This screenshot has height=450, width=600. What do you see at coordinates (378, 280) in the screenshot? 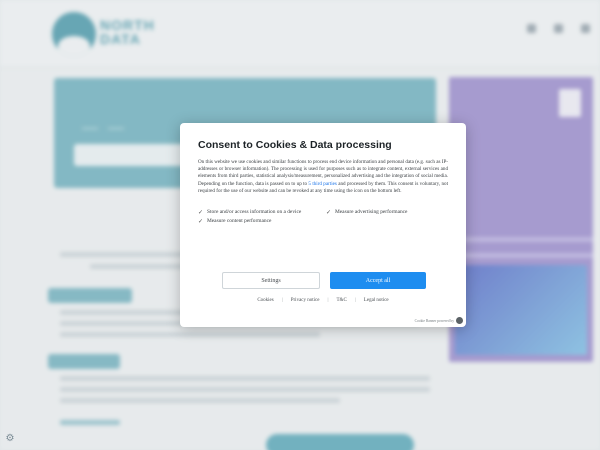
I see `accept-all-button: Accept all` at bounding box center [378, 280].